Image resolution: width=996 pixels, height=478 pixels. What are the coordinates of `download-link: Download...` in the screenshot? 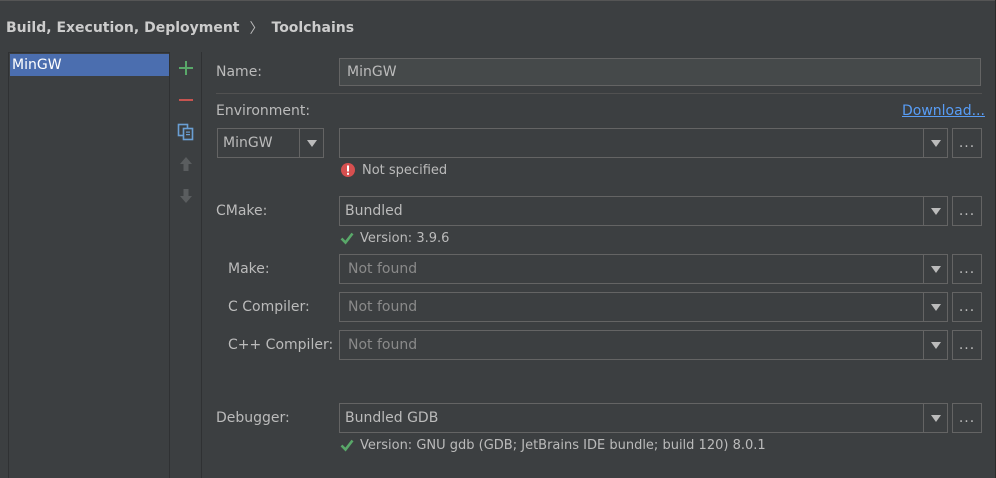 It's located at (943, 111).